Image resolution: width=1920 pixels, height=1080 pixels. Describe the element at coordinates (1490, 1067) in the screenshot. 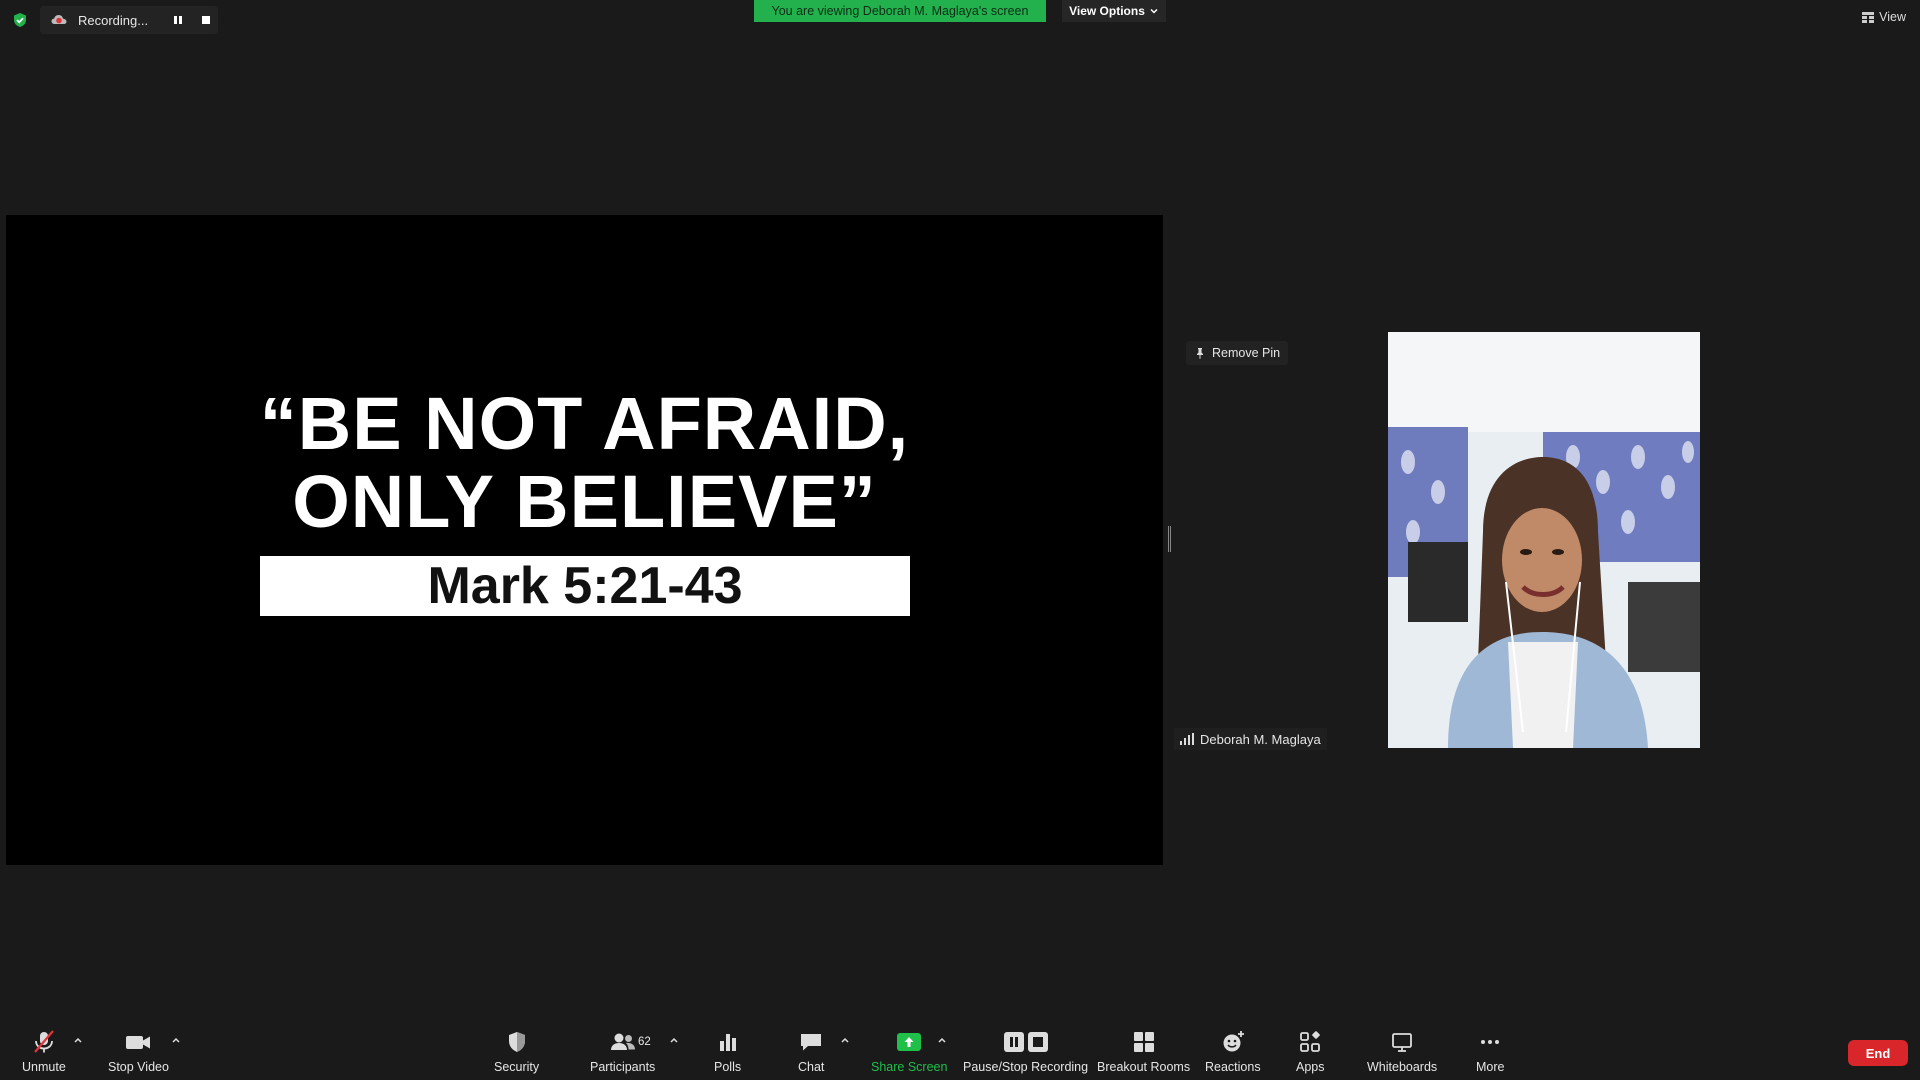

I see `more-label: More` at that location.